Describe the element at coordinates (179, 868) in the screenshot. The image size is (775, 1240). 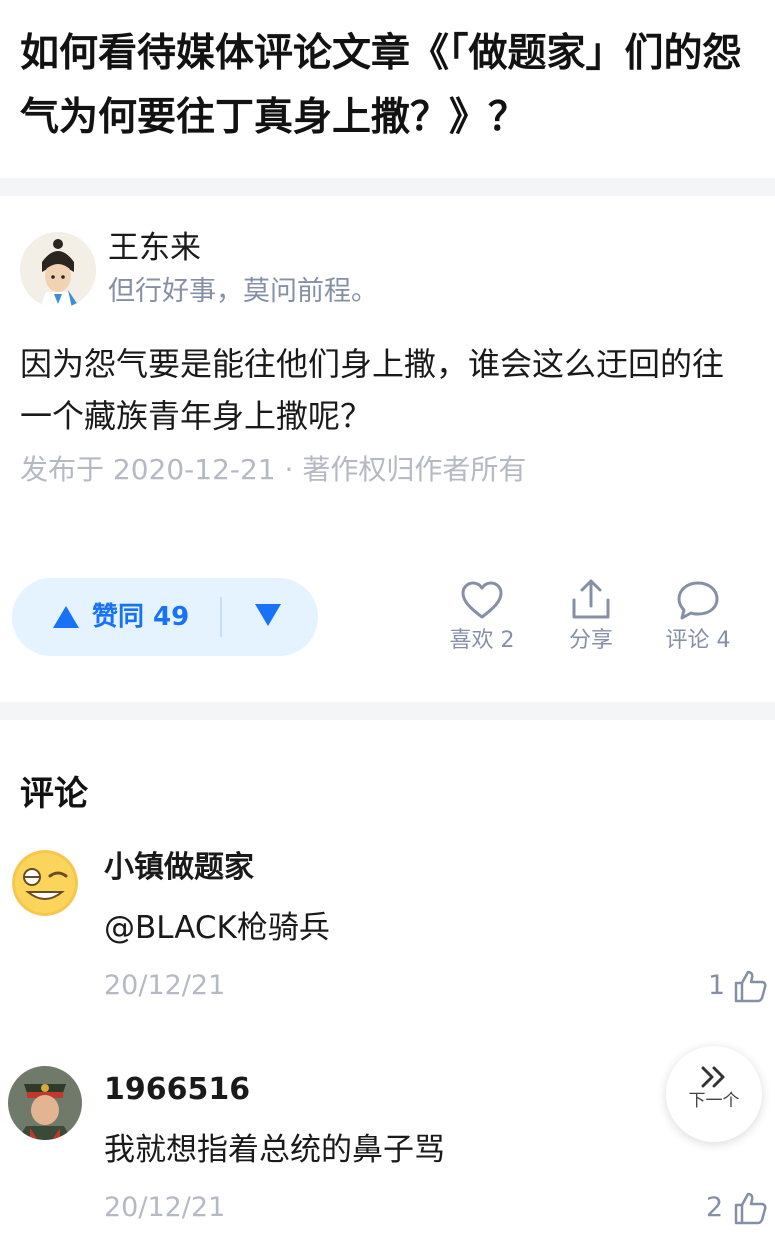
I see `commenter-name: 小镇做题家` at that location.